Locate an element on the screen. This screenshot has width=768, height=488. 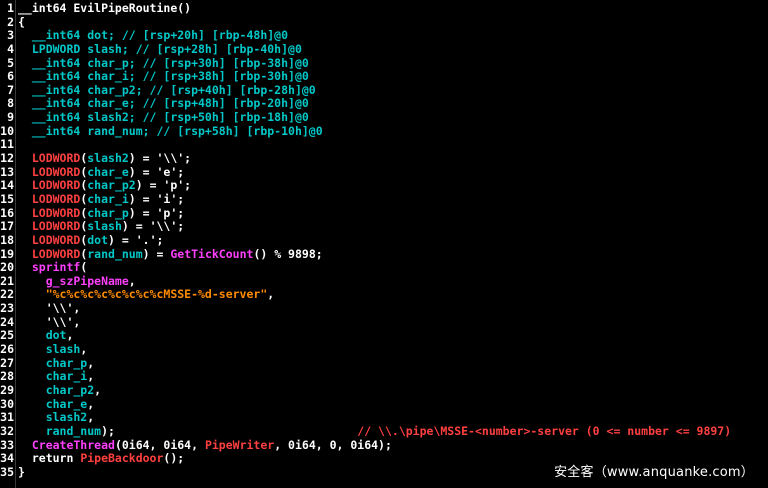
code-token: ) = 'e'; is located at coordinates (156, 171).